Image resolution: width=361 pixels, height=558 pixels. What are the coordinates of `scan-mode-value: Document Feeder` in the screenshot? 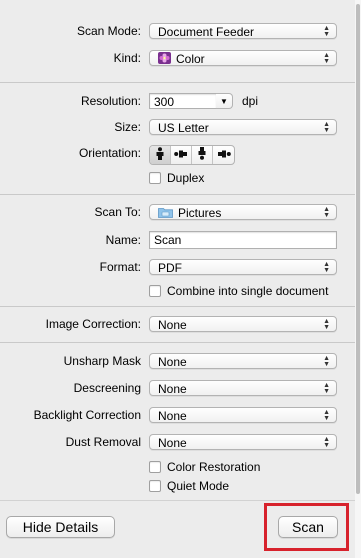 It's located at (206, 32).